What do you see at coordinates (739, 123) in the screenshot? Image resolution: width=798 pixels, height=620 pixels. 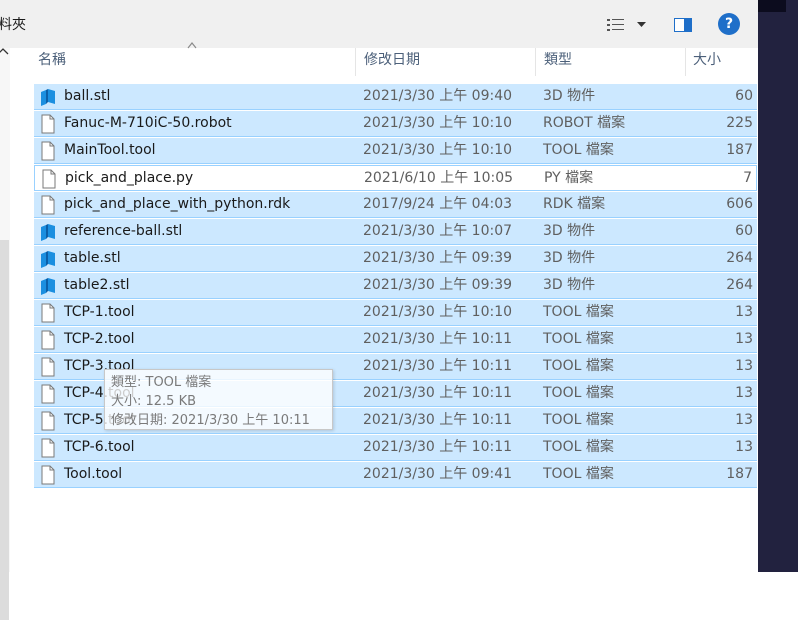 I see `file-size: 225` at bounding box center [739, 123].